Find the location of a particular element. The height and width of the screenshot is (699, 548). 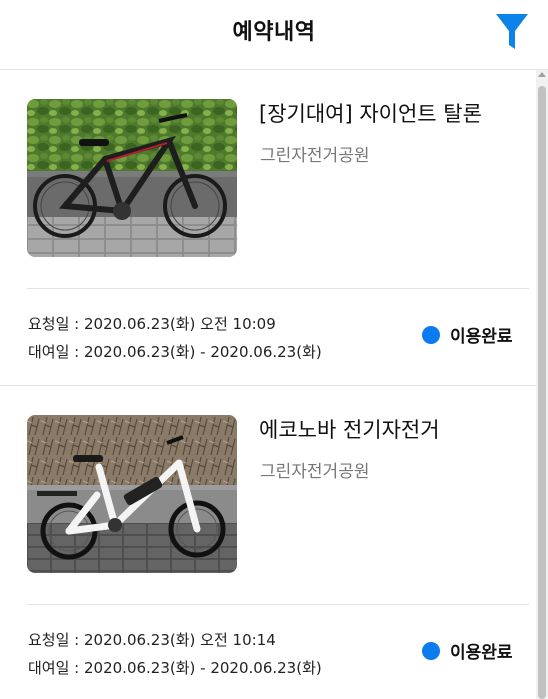

request-date-value: 2020.06.23(화) 오전 10:14 is located at coordinates (180, 640).